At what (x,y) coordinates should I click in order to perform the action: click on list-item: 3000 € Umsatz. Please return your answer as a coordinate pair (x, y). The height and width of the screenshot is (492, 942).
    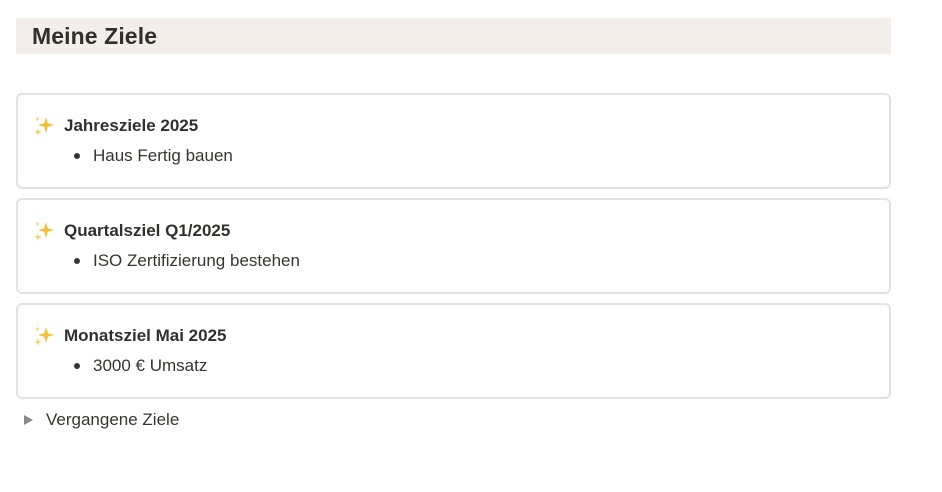
    Looking at the image, I should click on (140, 366).